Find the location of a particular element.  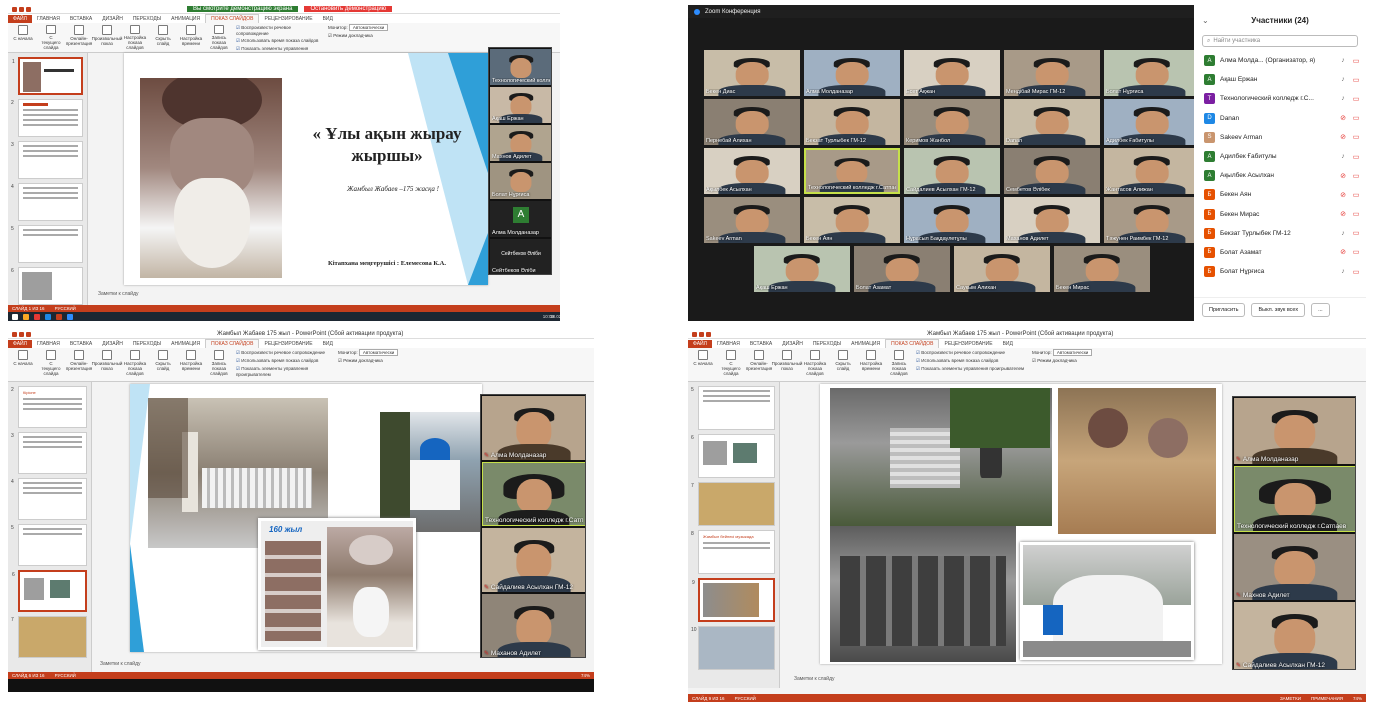

explorer-icon is located at coordinates (26, 316).